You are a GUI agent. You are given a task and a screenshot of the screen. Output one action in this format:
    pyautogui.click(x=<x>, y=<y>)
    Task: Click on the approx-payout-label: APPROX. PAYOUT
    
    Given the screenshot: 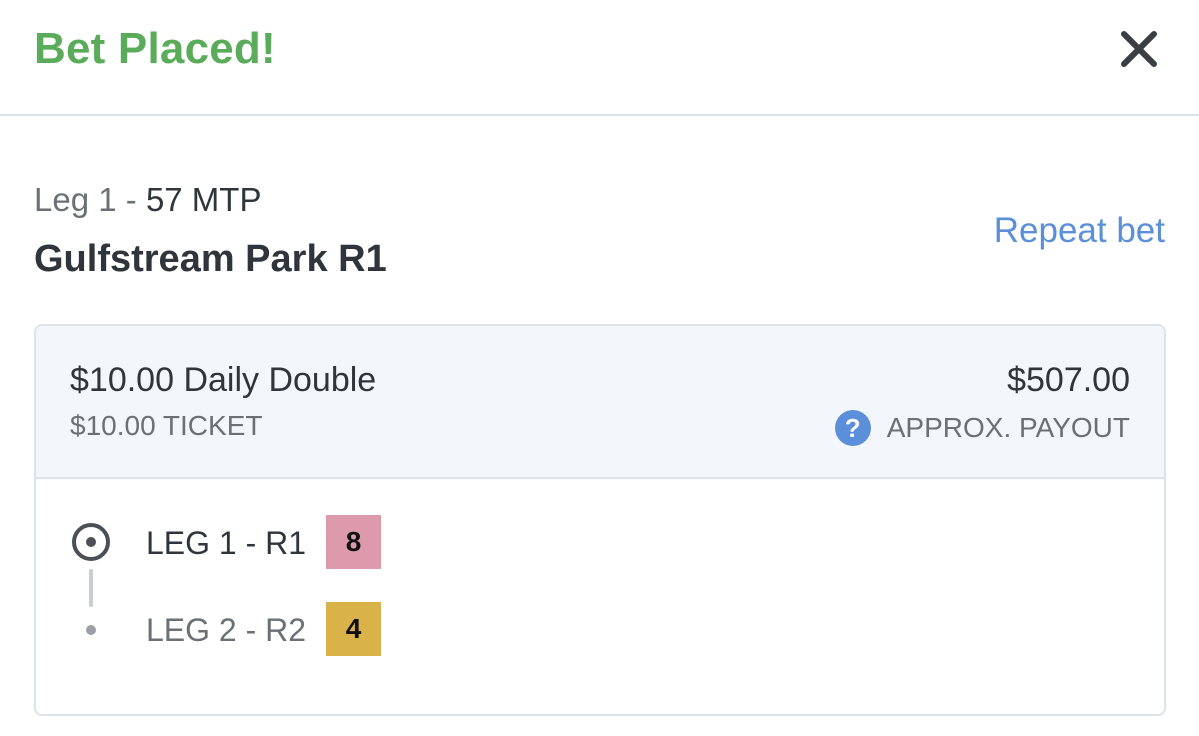 What is the action you would take?
    pyautogui.click(x=1008, y=427)
    